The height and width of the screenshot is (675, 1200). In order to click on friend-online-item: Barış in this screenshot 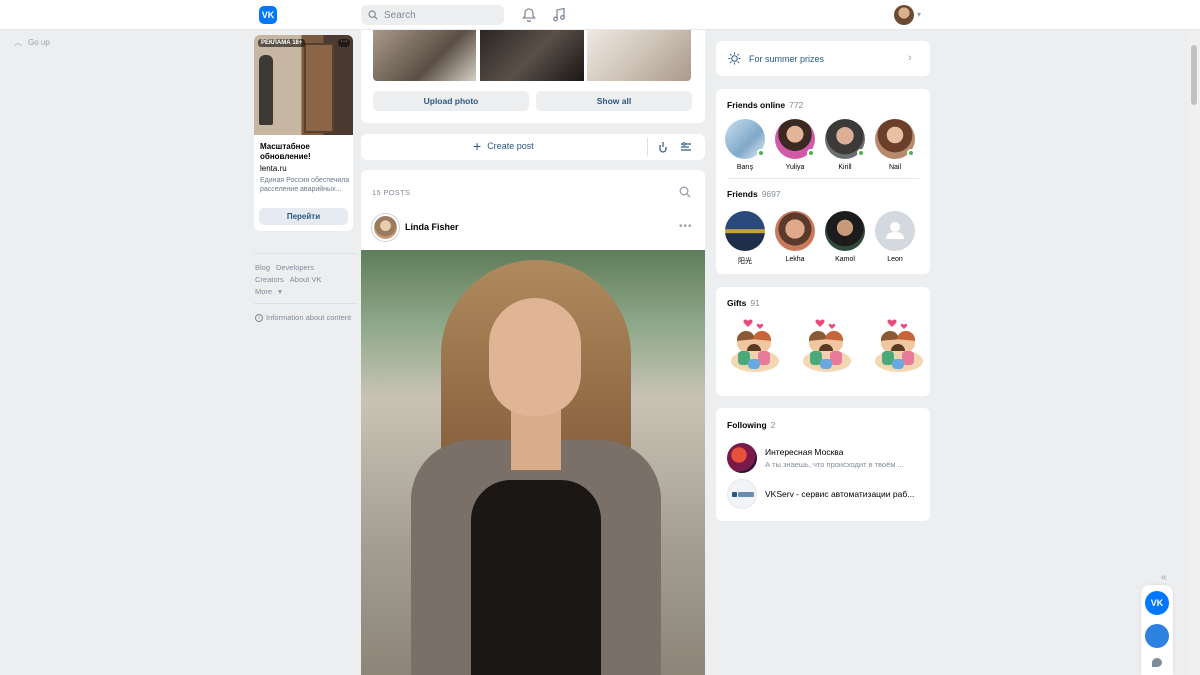, I will do `click(745, 145)`.